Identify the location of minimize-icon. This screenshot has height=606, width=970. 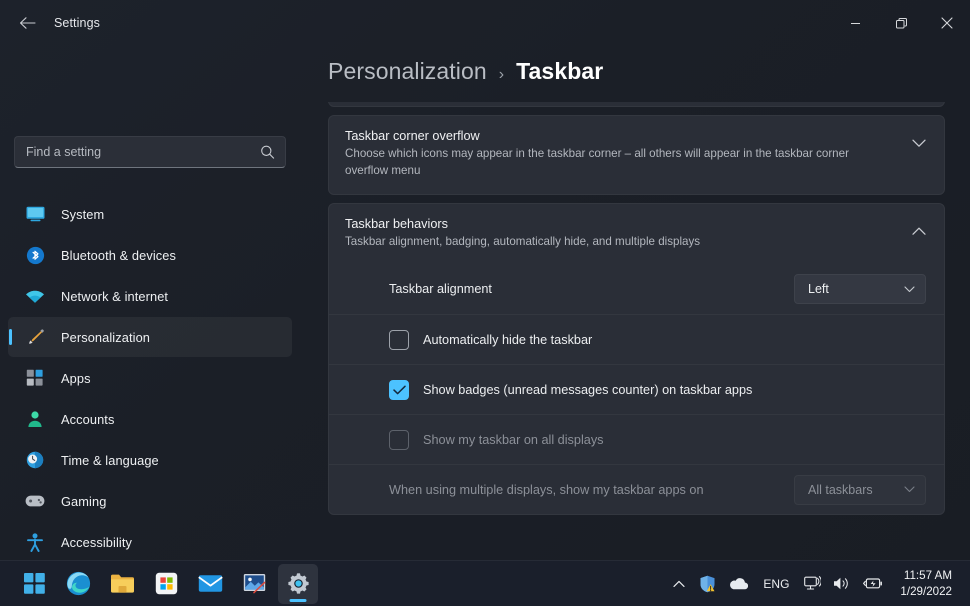
(855, 23).